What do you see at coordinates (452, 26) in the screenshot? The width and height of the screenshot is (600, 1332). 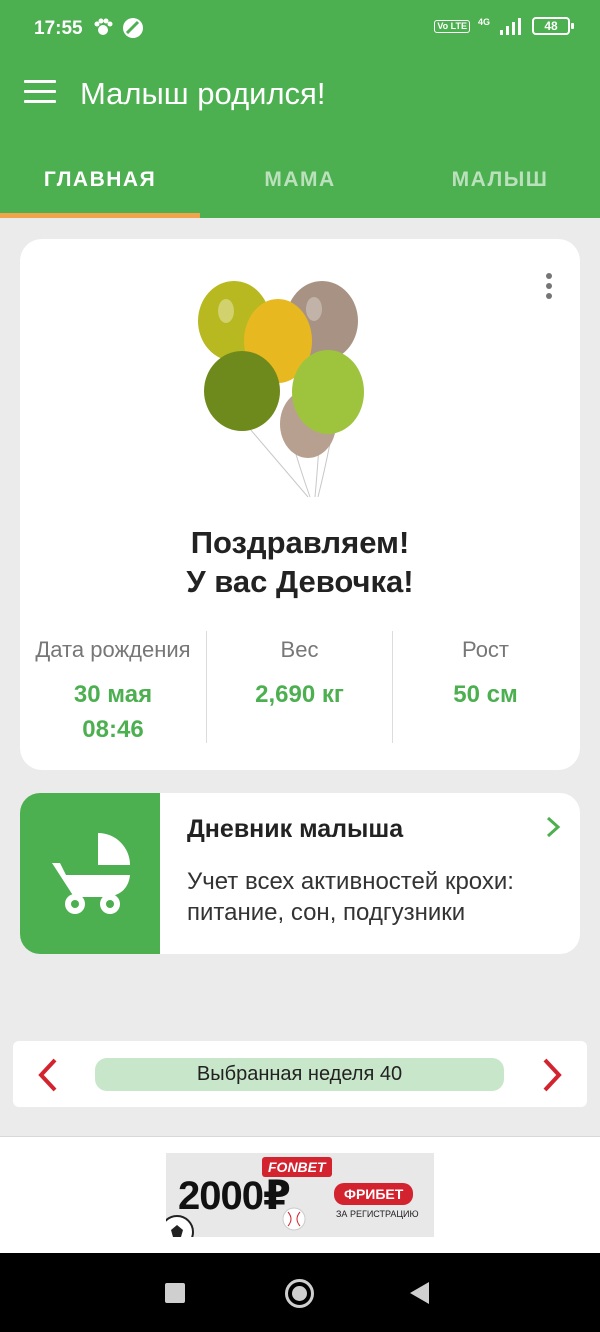 I see `volte-indicator: Vo LTE` at bounding box center [452, 26].